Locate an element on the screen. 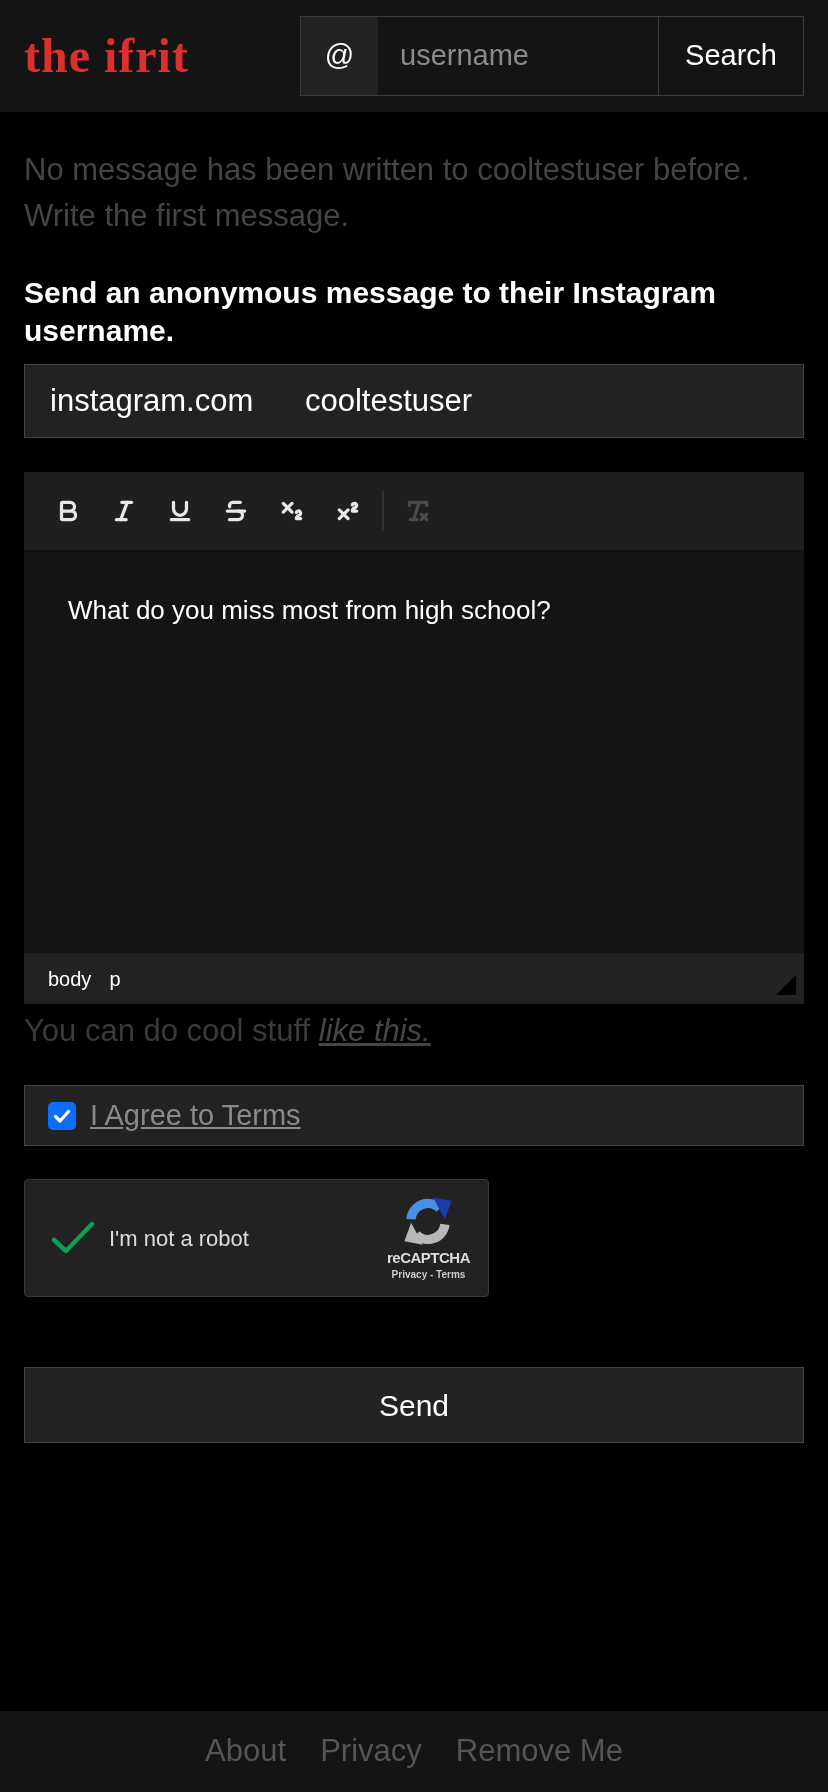 The height and width of the screenshot is (1792, 828). strikethrough-icon is located at coordinates (236, 511).